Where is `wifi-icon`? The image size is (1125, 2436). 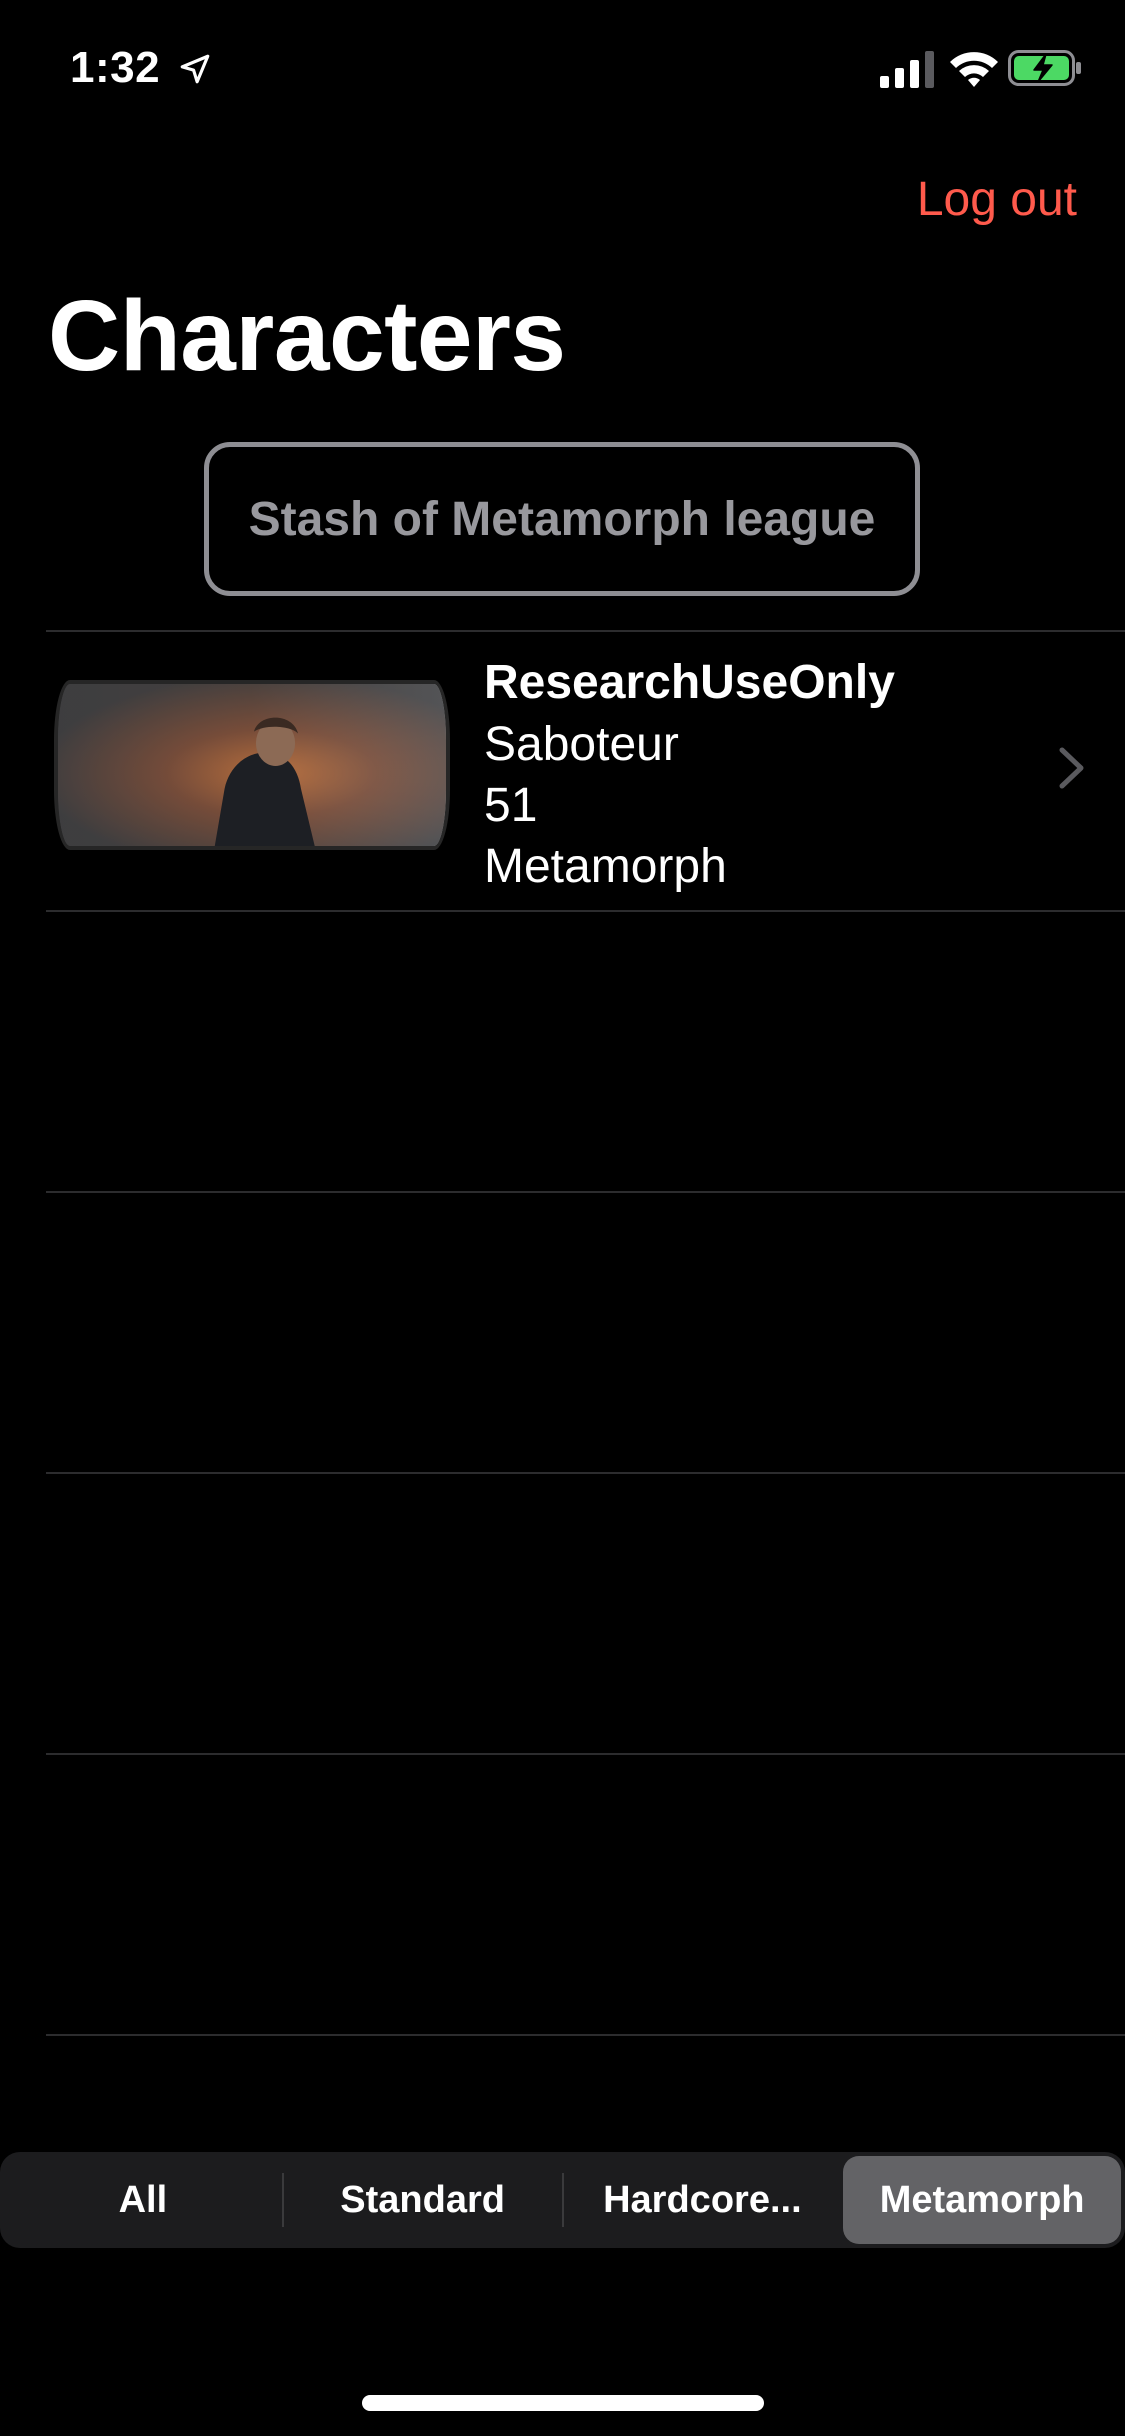
wifi-icon is located at coordinates (974, 69).